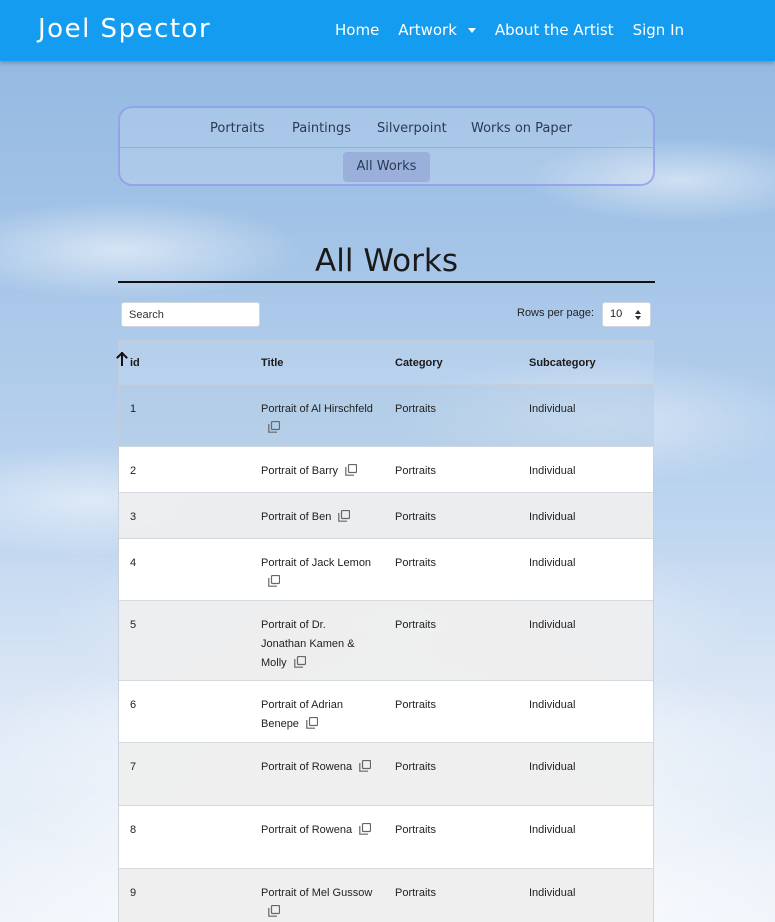  What do you see at coordinates (272, 363) in the screenshot?
I see `column-header-title: Title` at bounding box center [272, 363].